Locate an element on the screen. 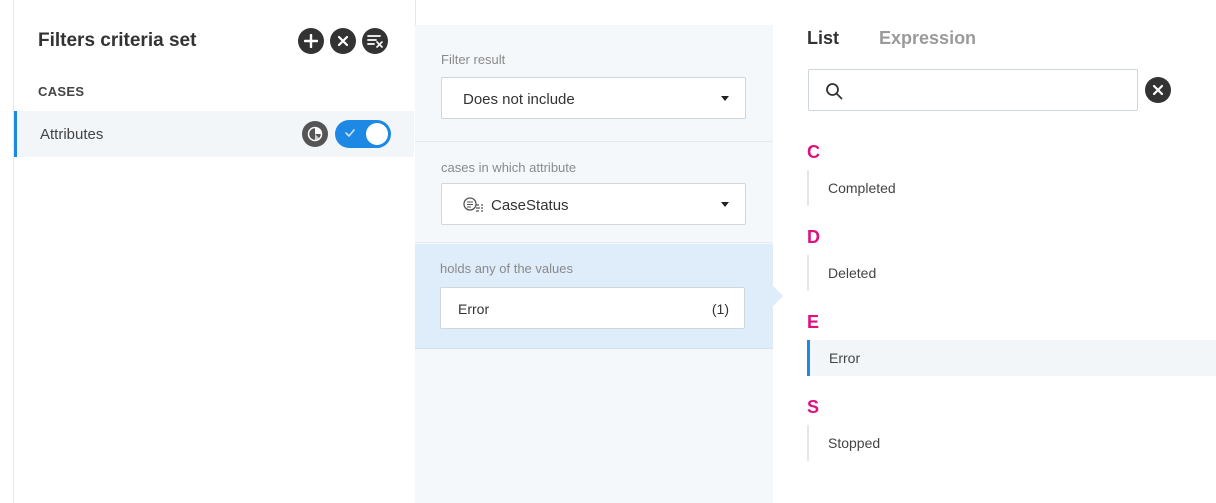  clear-filter-icon is located at coordinates (375, 41).